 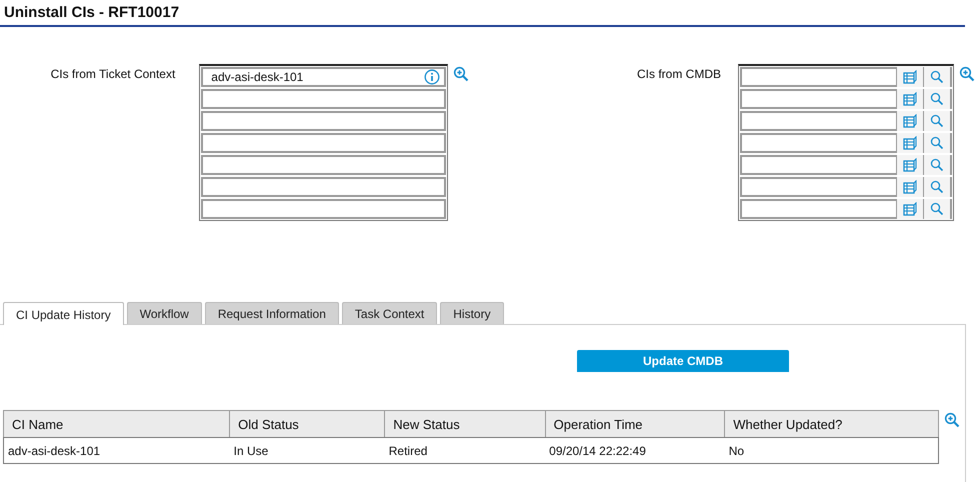 I want to click on column-header: Old Status, so click(x=307, y=424).